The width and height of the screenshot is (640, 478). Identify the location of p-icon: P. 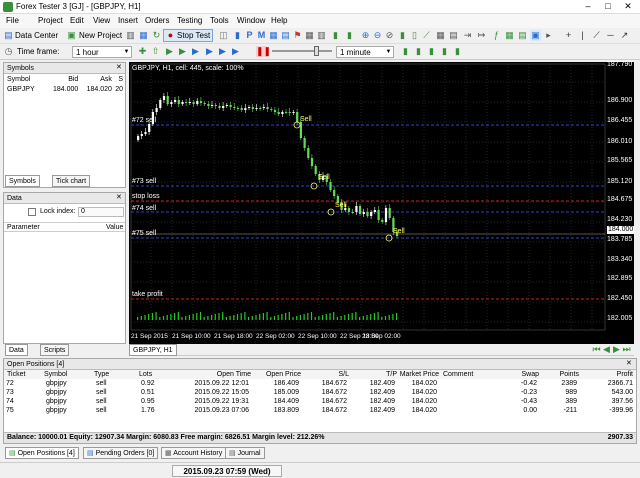
(249, 35).